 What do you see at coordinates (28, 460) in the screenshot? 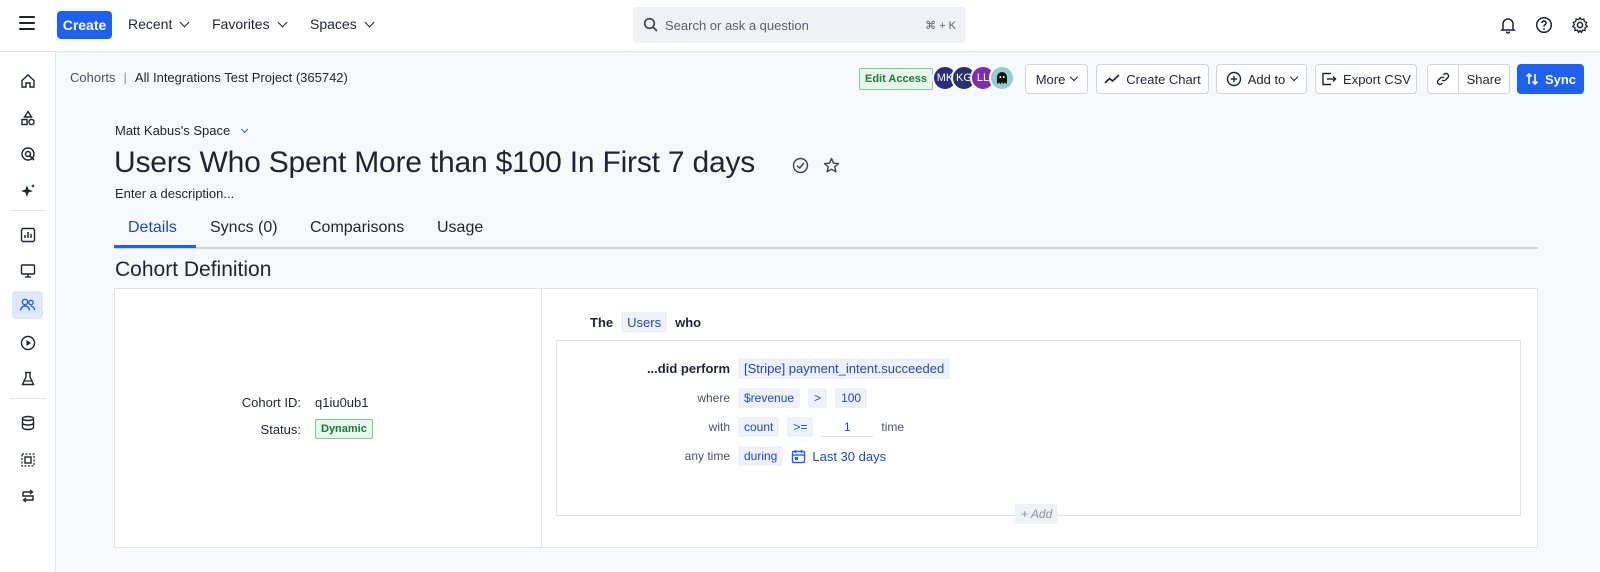
I see `object-icon` at bounding box center [28, 460].